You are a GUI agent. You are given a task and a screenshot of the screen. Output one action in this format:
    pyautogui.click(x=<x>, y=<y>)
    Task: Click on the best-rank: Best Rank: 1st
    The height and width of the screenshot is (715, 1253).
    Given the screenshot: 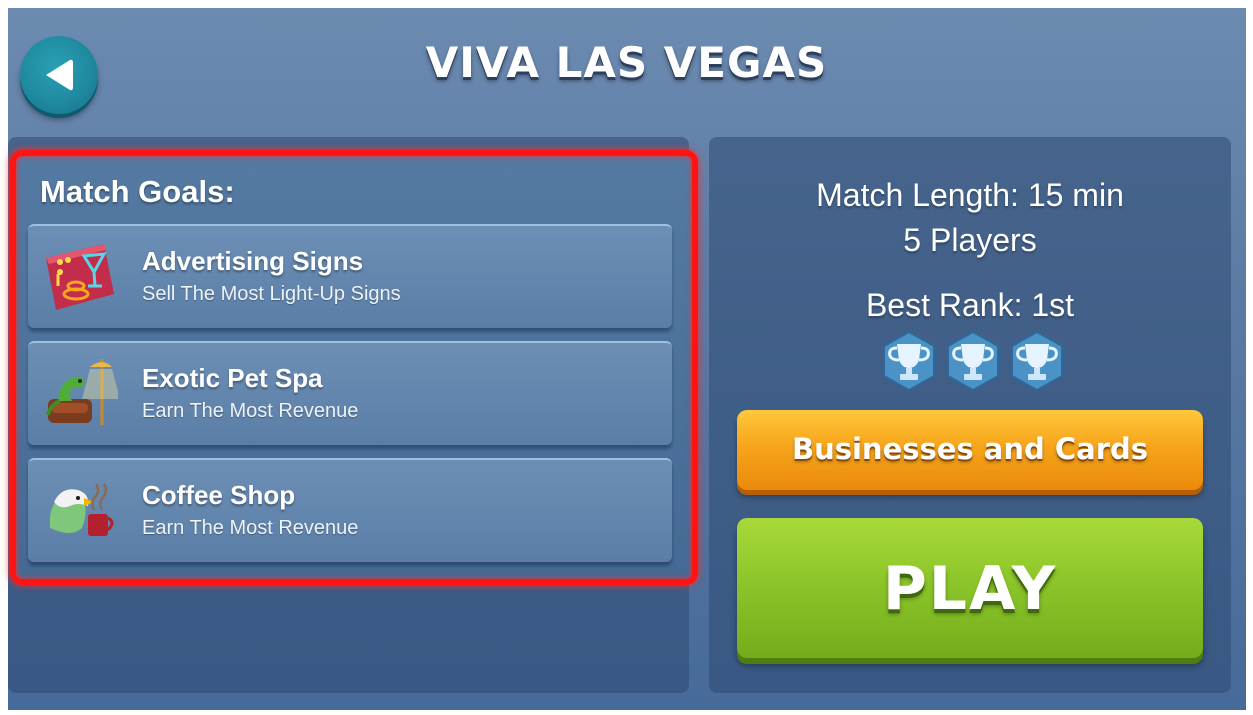 What is the action you would take?
    pyautogui.click(x=970, y=305)
    